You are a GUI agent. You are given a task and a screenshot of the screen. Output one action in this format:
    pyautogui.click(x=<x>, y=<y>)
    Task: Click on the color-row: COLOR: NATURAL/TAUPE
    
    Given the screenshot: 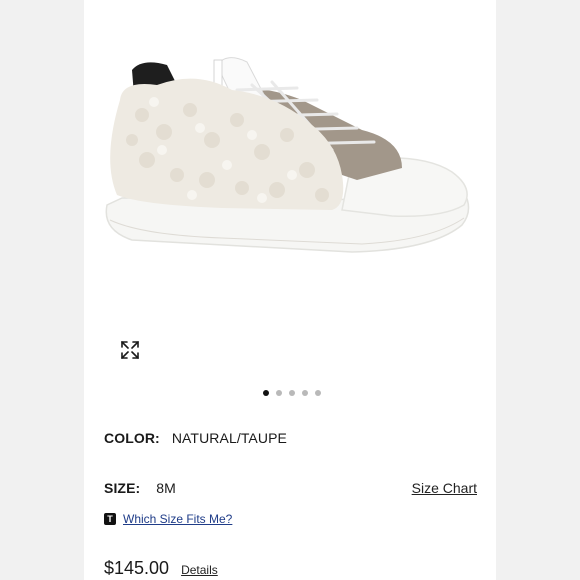 What is the action you would take?
    pyautogui.click(x=195, y=438)
    